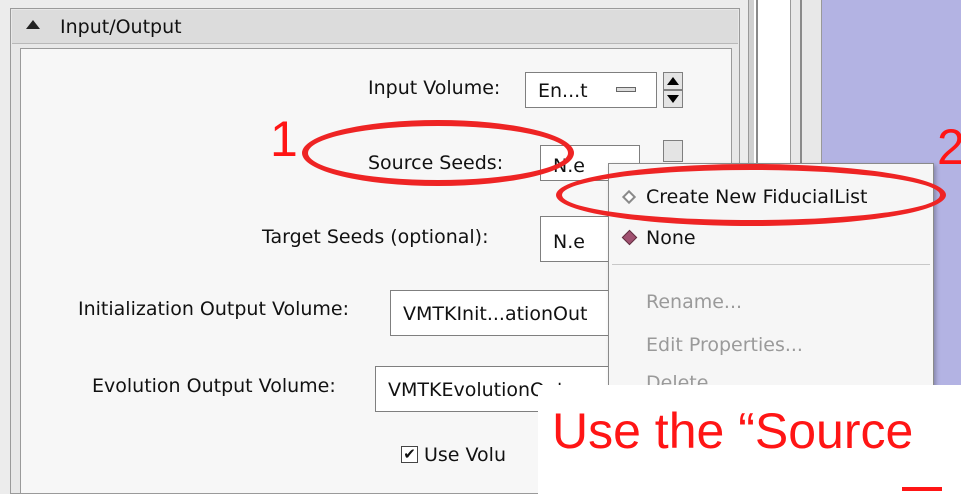  I want to click on menu-item-none: None, so click(671, 238).